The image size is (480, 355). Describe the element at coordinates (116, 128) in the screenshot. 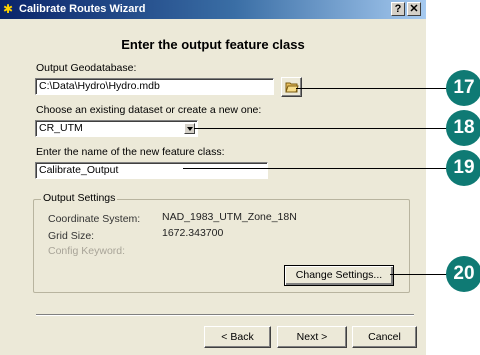

I see `dataset-dropdown: CR_UTM` at that location.